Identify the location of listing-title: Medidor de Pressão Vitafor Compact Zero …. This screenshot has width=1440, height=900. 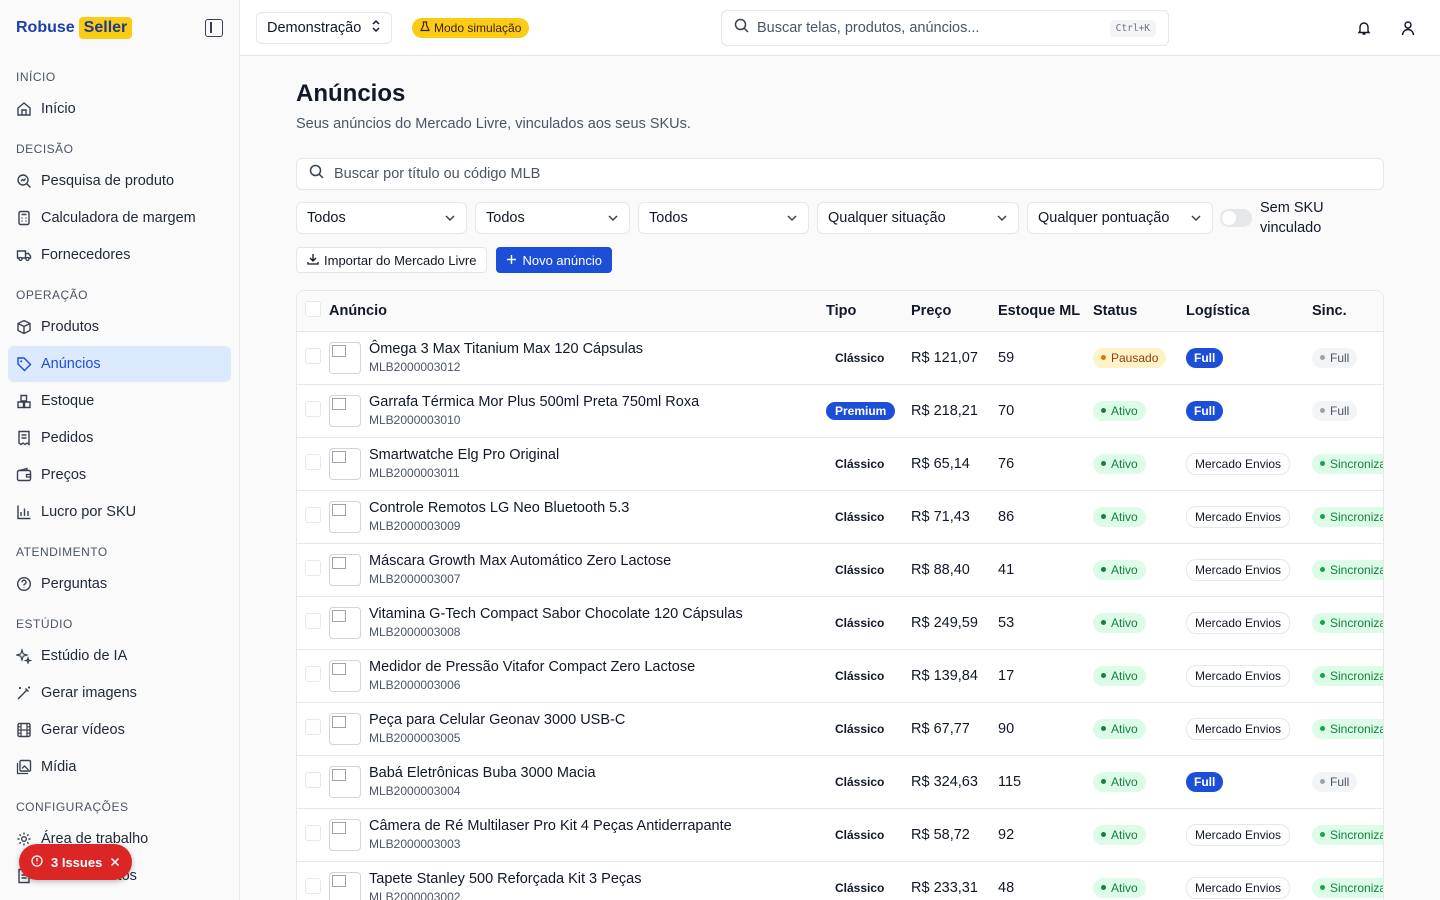
(532, 667).